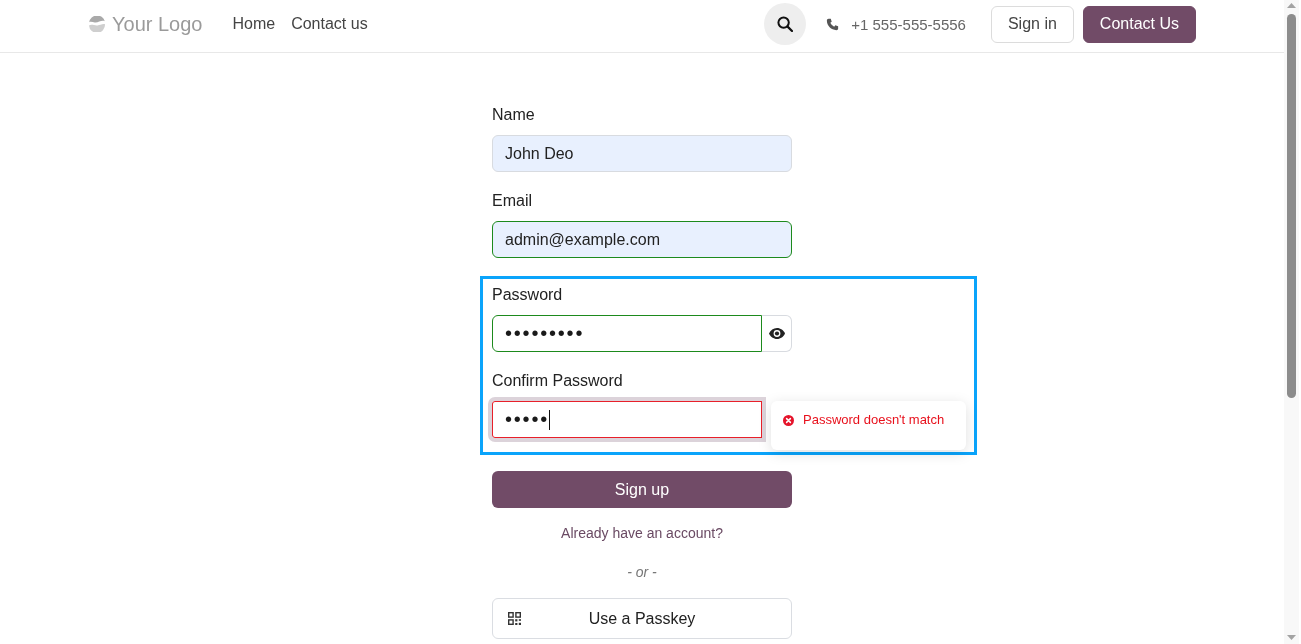  Describe the element at coordinates (254, 24) in the screenshot. I see `nav-link: Home` at that location.